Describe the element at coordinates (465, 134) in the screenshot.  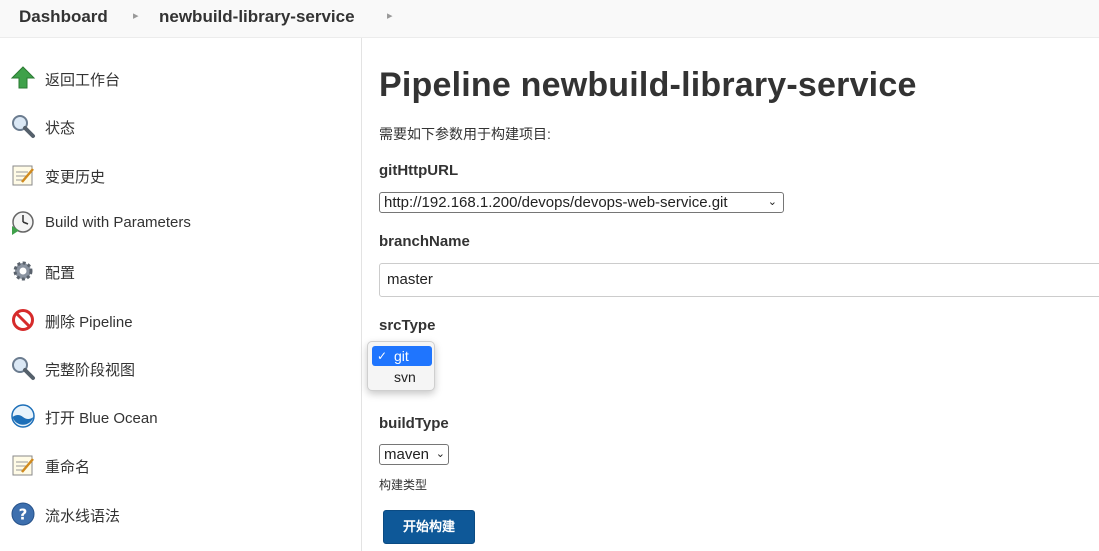
I see `parameters-intro: 需要如下参数用于构建项目:` at that location.